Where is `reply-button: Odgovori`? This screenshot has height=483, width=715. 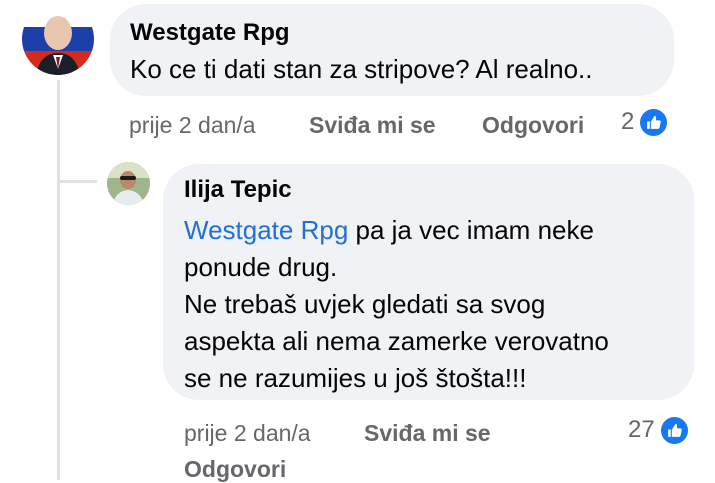
reply-button: Odgovori is located at coordinates (533, 125).